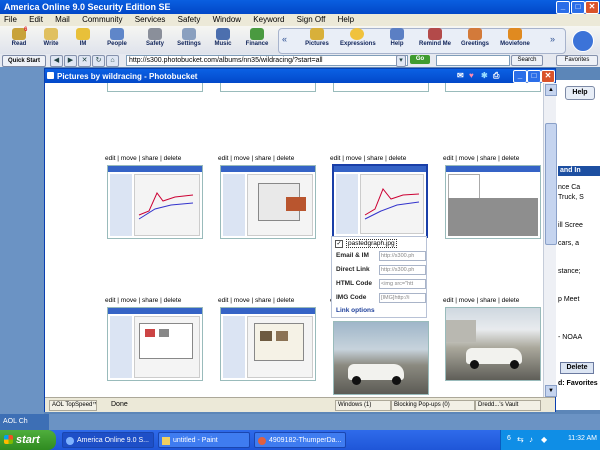  What do you see at coordinates (551, 90) in the screenshot?
I see `scroll-up-icon: ▲` at bounding box center [551, 90].